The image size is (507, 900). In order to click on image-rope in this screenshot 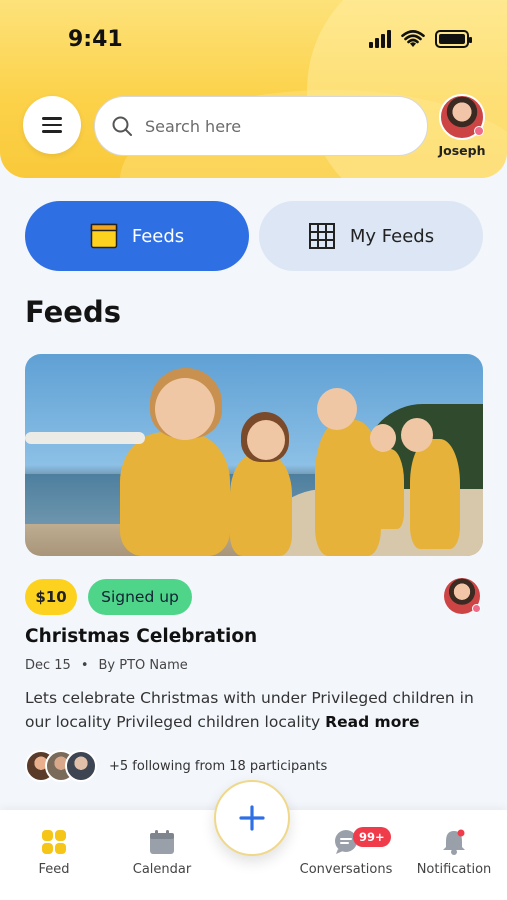, I will do `click(85, 438)`.